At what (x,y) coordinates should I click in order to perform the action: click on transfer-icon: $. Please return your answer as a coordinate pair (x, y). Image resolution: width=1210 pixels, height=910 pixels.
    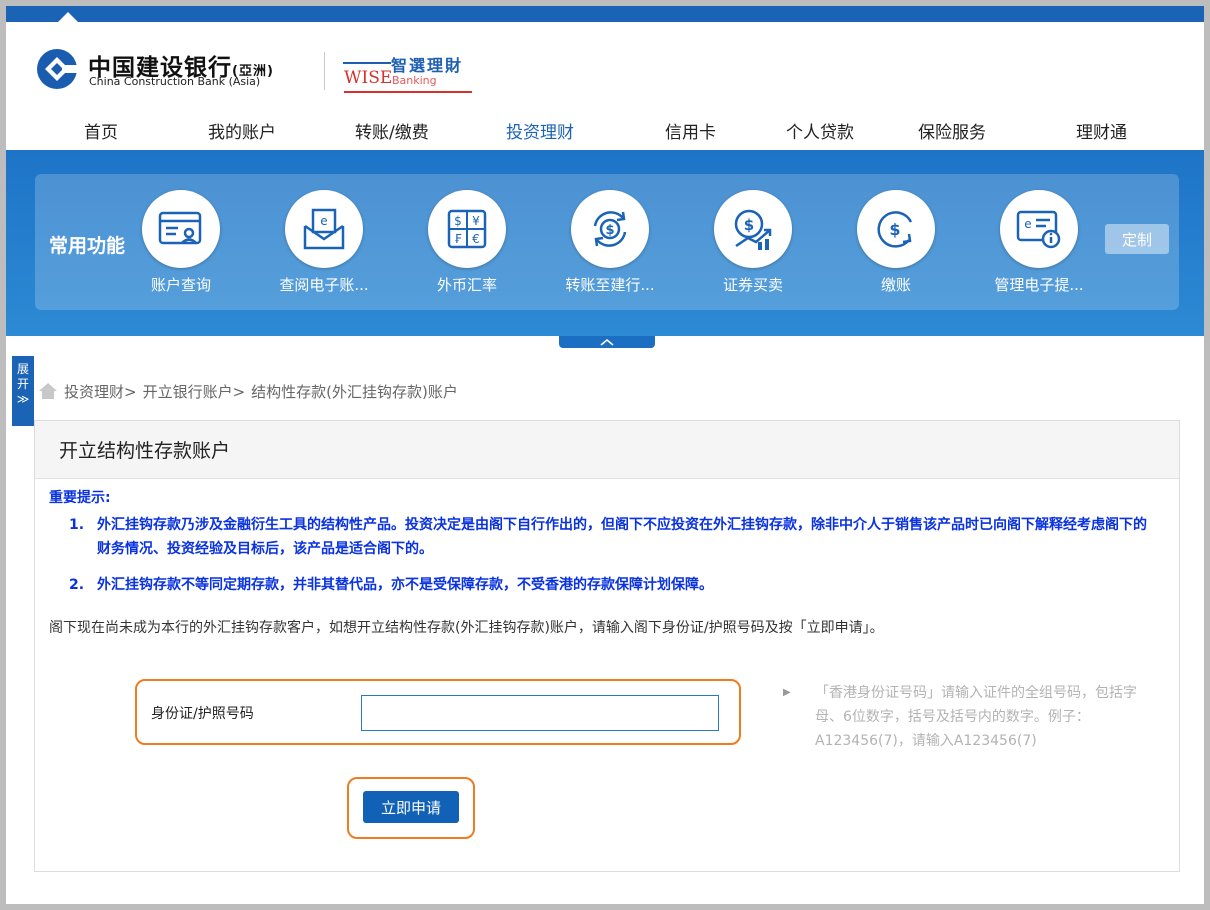
    Looking at the image, I should click on (610, 229).